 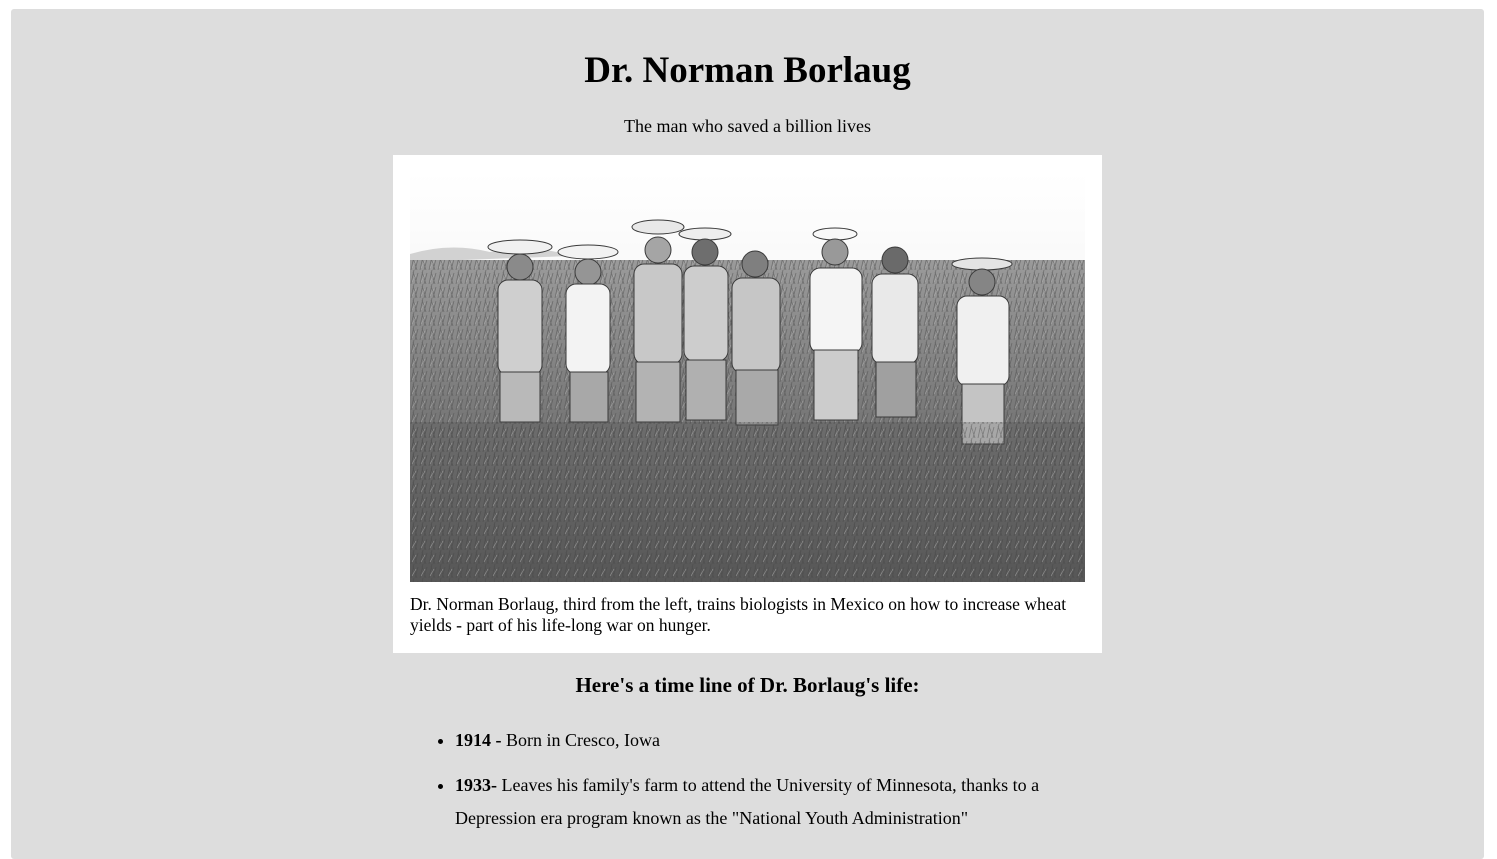 I want to click on page-subtitle: The man who saved a billion lives, so click(x=747, y=126).